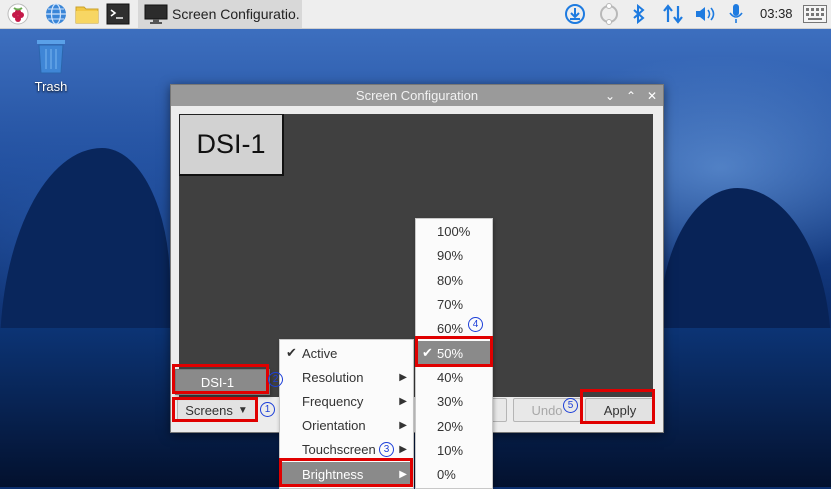  I want to click on menu-item-label: Frequency, so click(333, 401).